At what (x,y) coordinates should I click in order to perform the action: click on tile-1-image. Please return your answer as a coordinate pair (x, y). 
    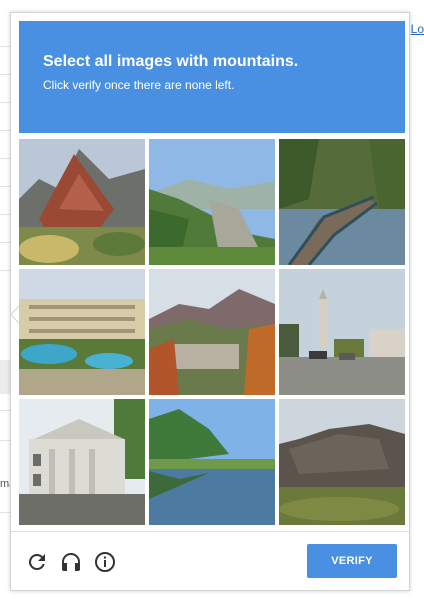
    Looking at the image, I should click on (82, 202).